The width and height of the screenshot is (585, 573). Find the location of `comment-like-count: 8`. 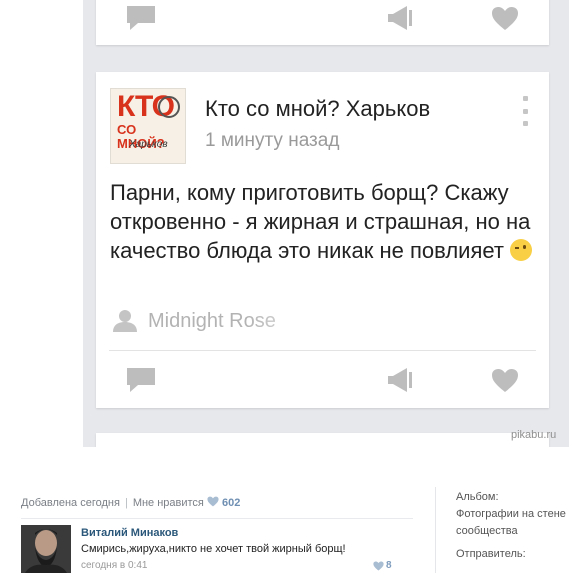

comment-like-count: 8 is located at coordinates (389, 565).